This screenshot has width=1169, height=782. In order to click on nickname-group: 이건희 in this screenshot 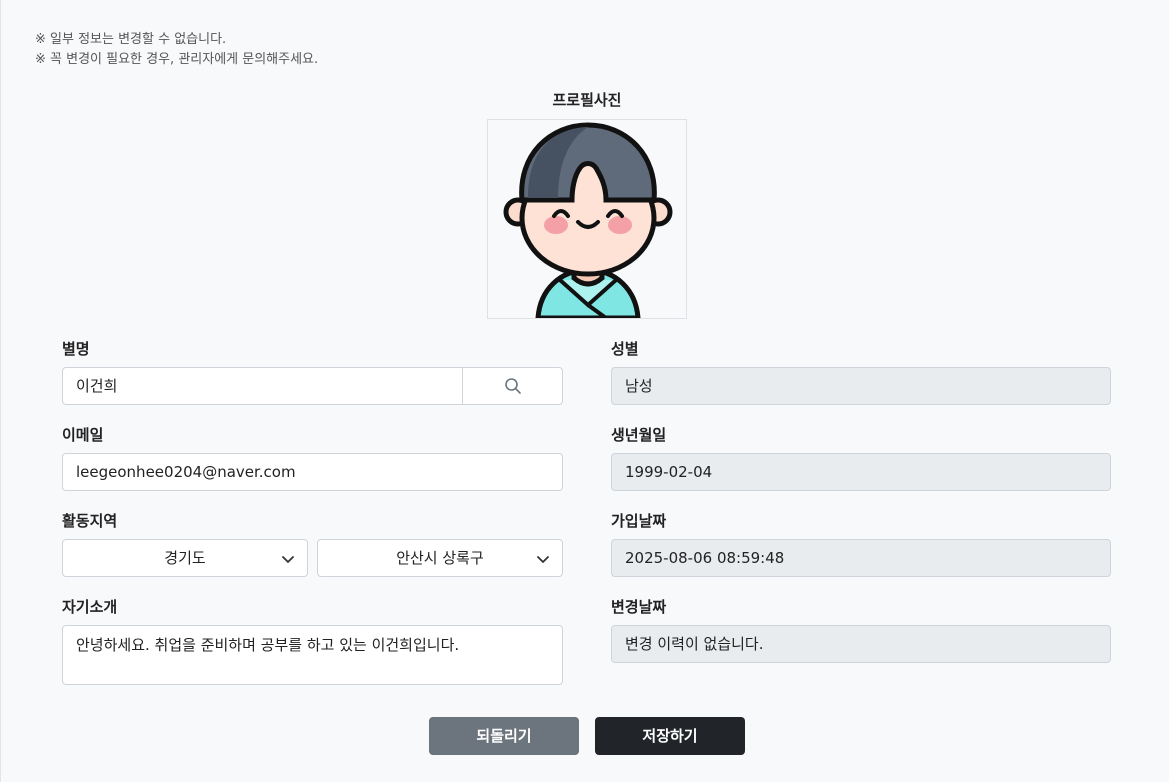, I will do `click(312, 386)`.